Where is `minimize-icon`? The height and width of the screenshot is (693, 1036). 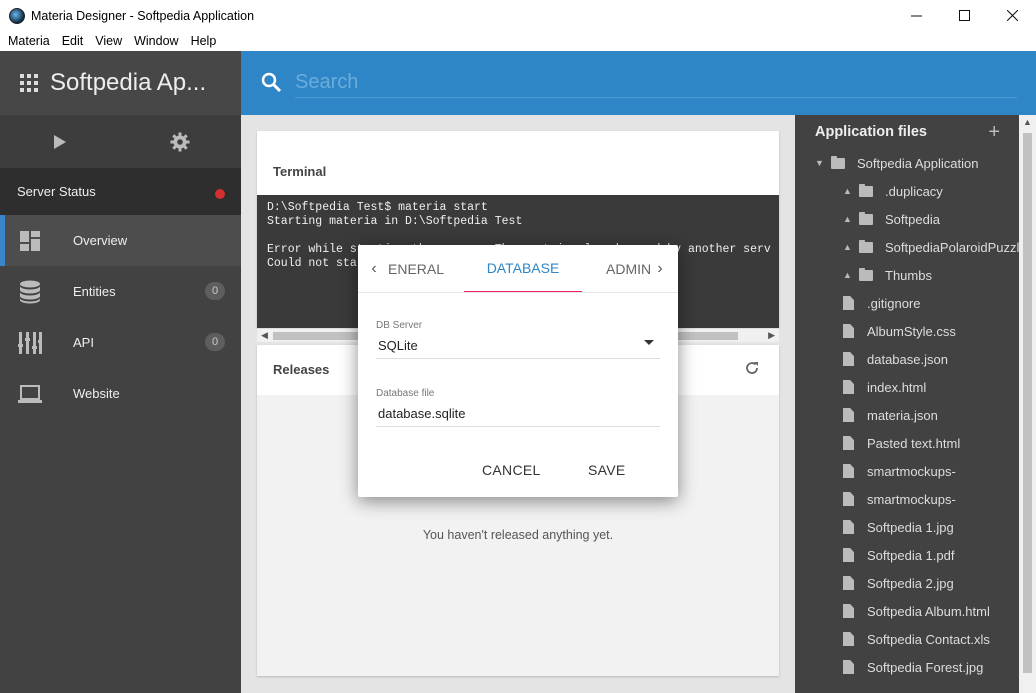 minimize-icon is located at coordinates (916, 16).